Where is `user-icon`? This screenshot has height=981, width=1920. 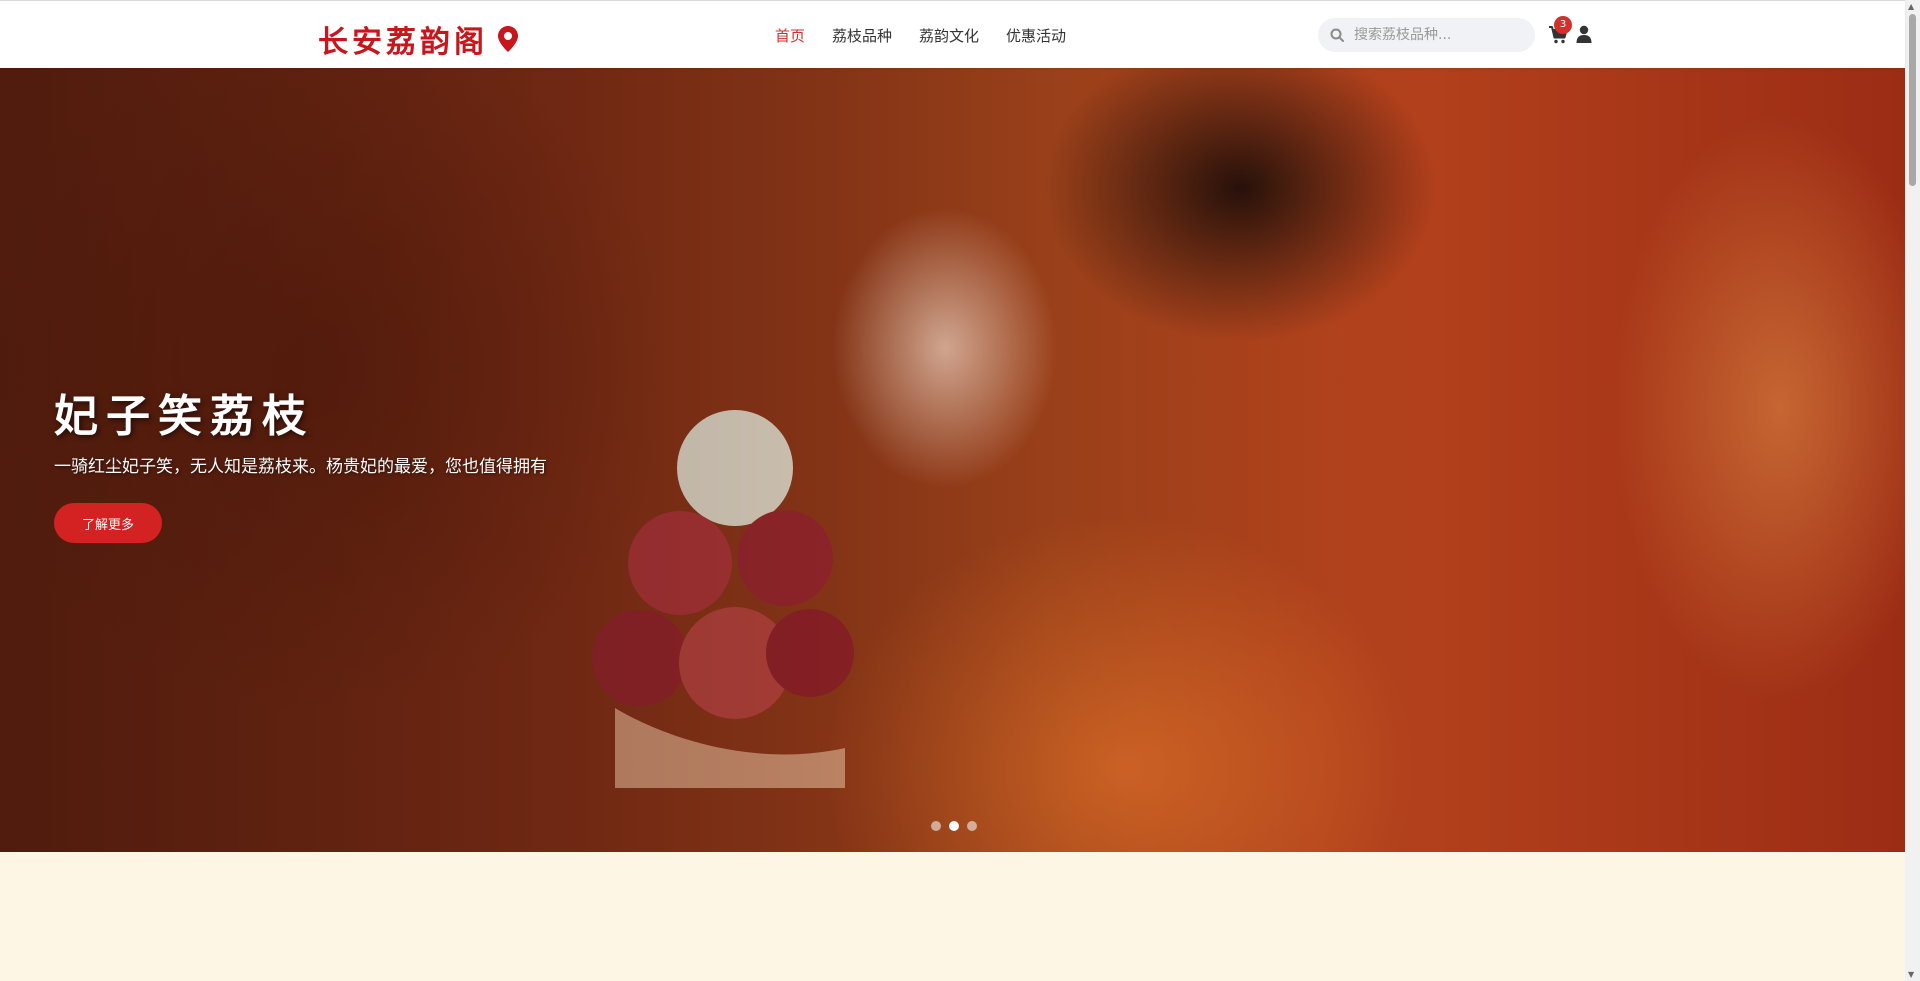 user-icon is located at coordinates (1584, 34).